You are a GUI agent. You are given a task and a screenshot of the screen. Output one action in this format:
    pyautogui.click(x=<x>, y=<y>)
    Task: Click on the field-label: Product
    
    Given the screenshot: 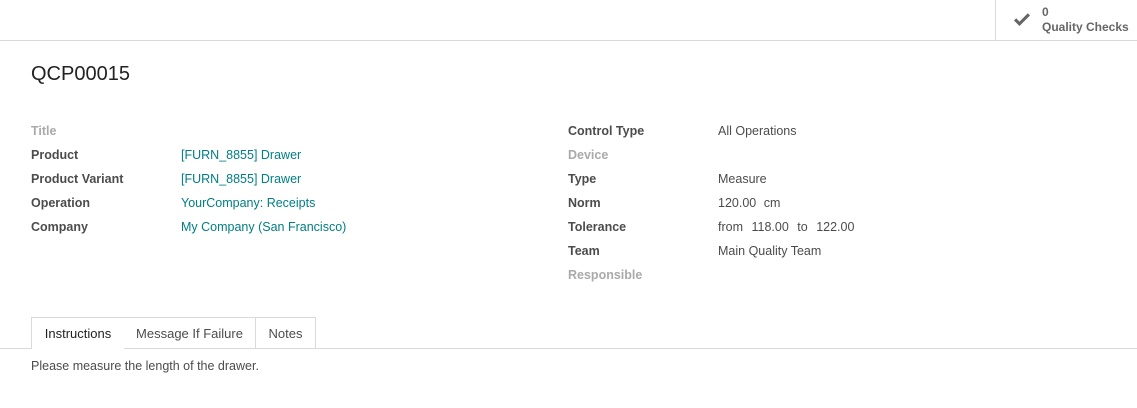 What is the action you would take?
    pyautogui.click(x=55, y=155)
    